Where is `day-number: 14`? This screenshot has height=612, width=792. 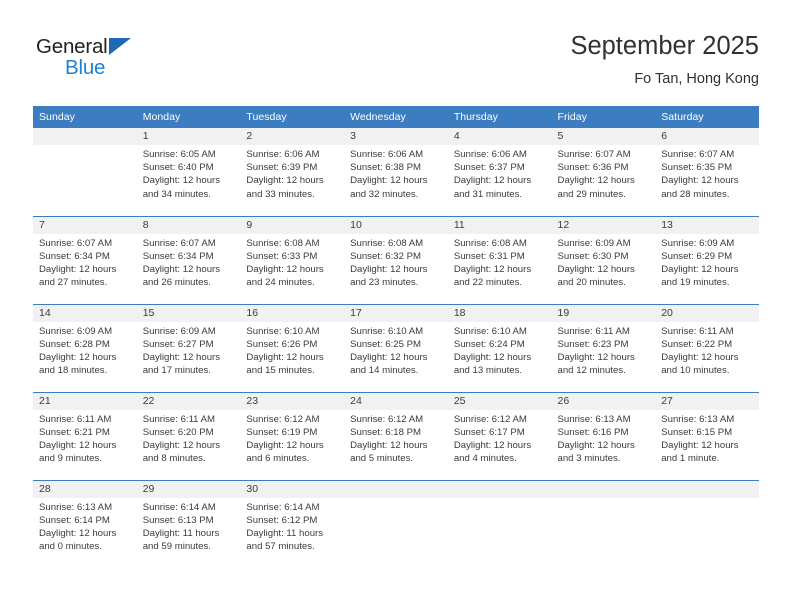
day-number: 14 is located at coordinates (85, 313).